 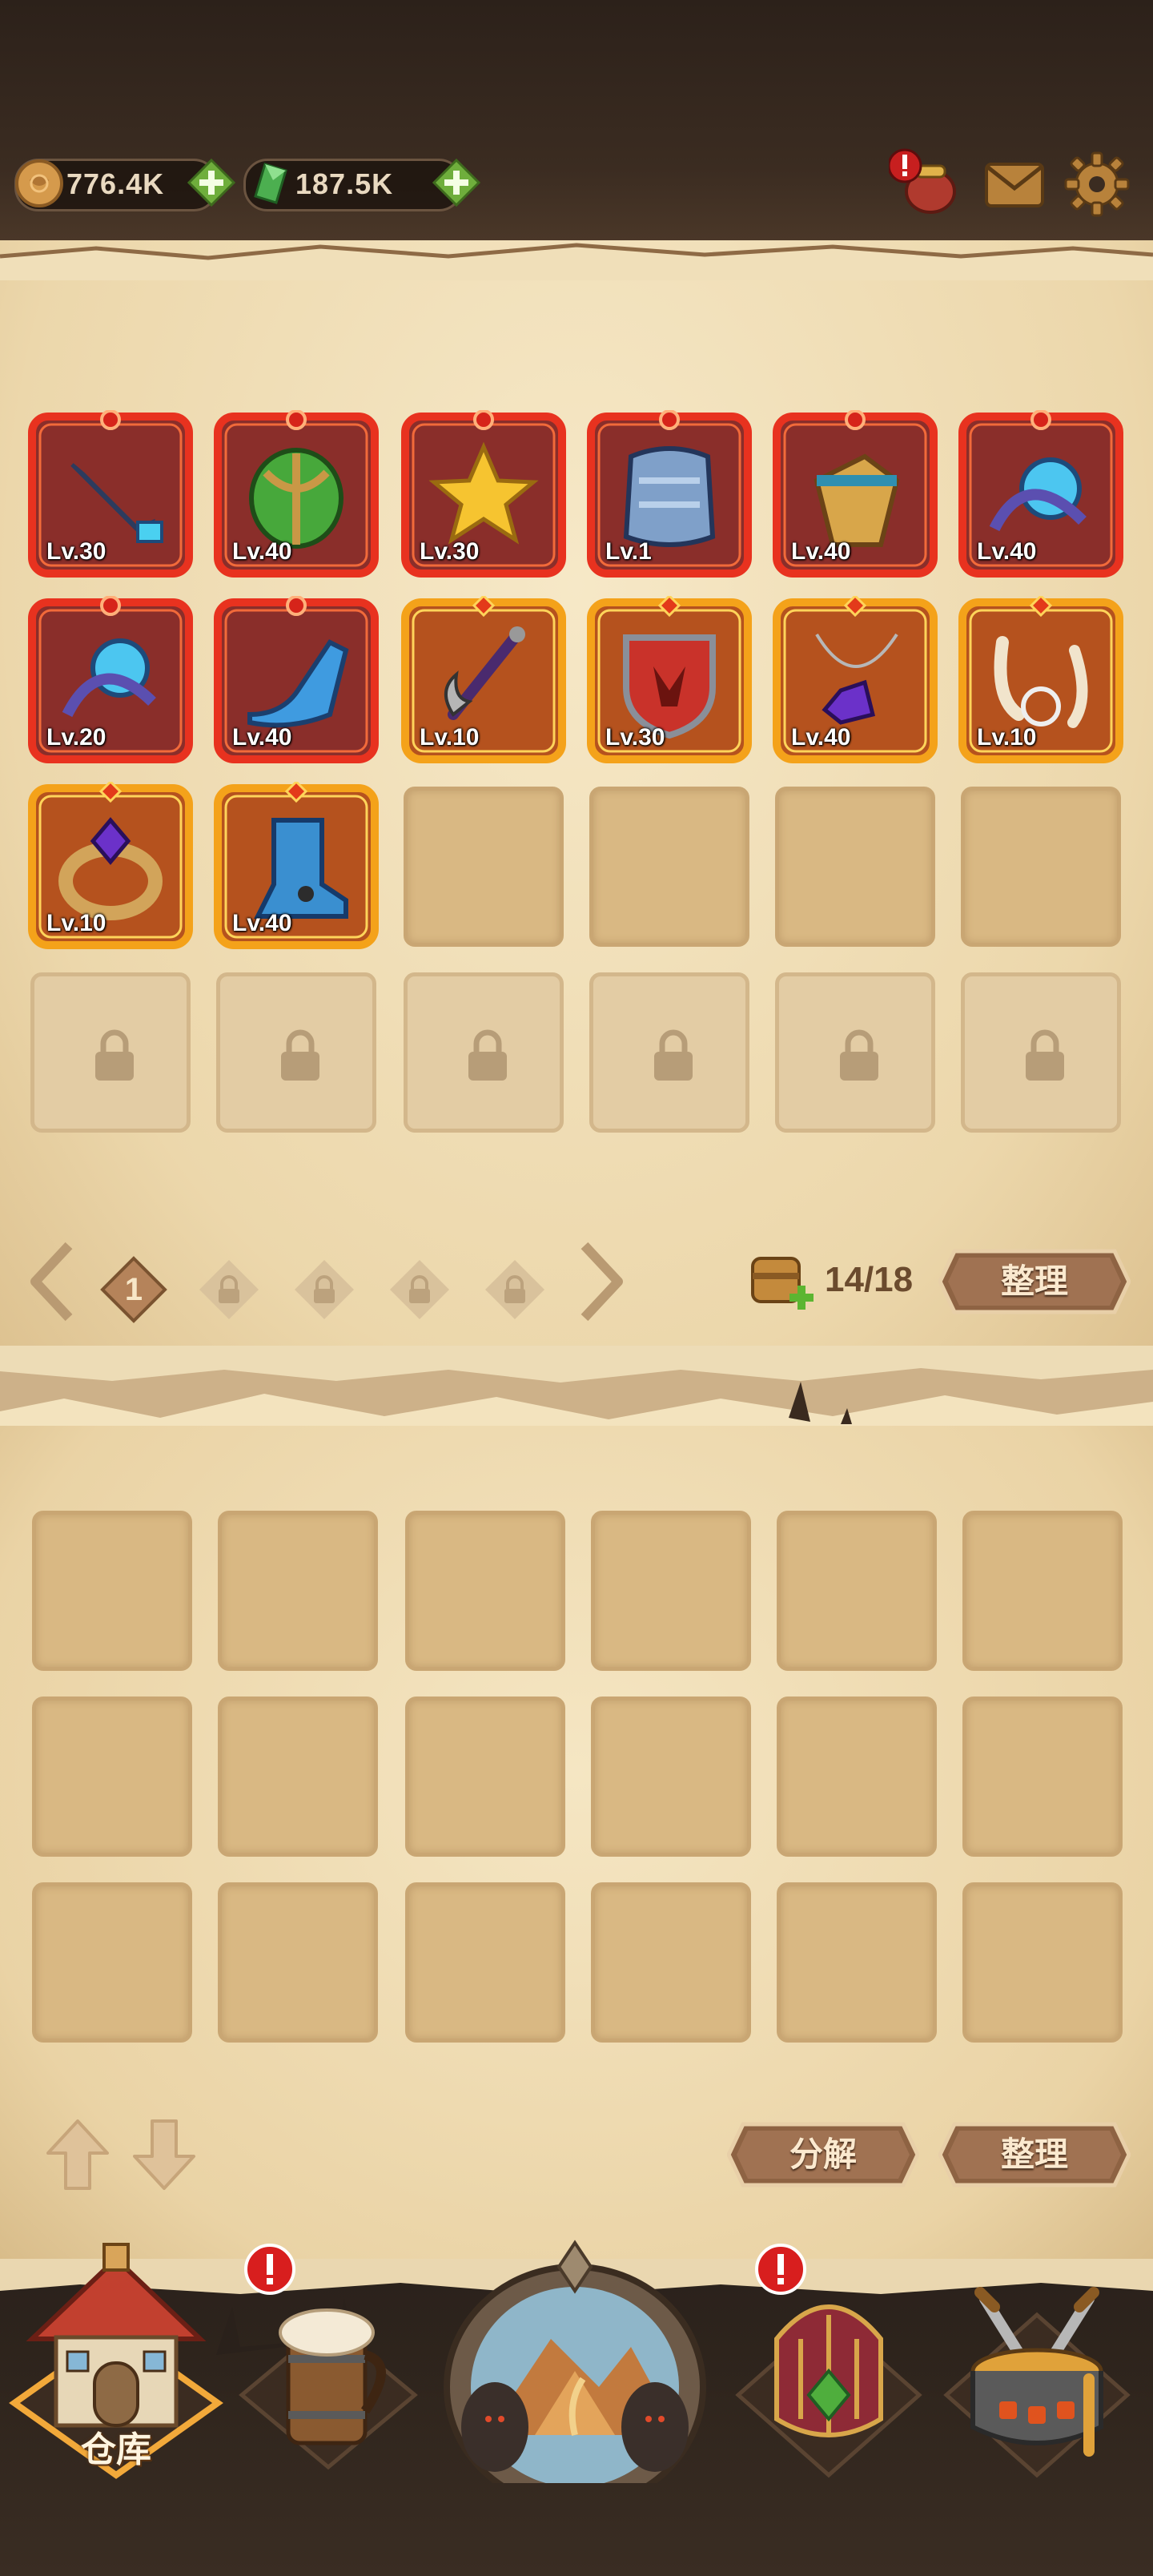 I want to click on decompose-label: 分解, so click(x=823, y=2154).